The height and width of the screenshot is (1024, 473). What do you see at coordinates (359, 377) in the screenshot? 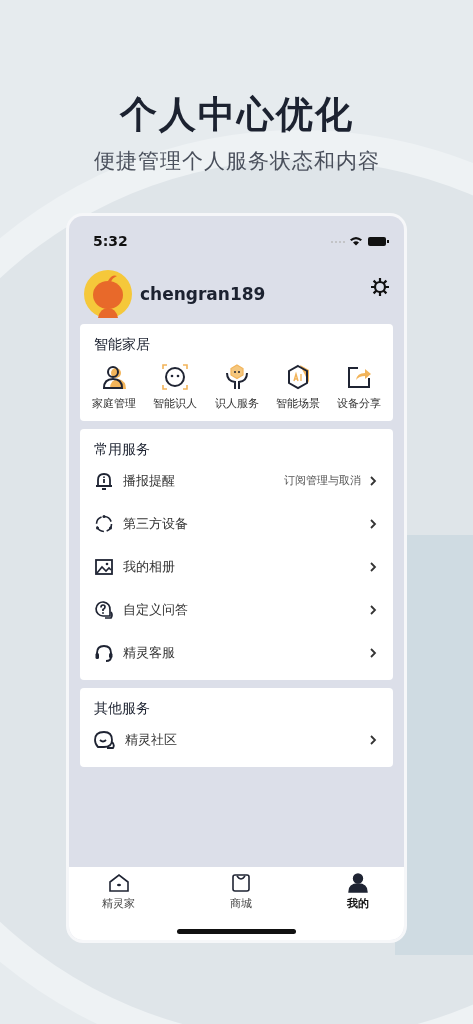
I see `share-icon` at bounding box center [359, 377].